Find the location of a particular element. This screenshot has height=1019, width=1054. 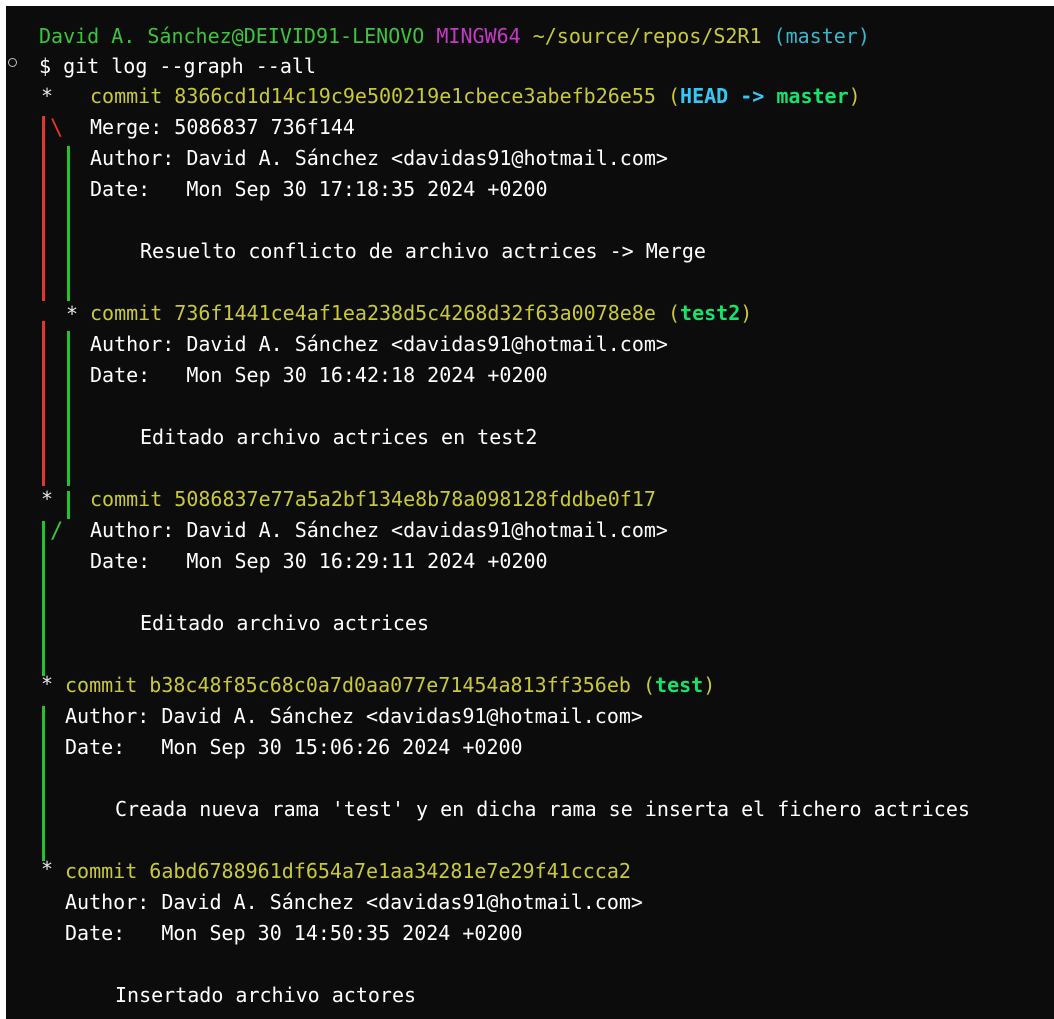

commit-message: Insertado archivo actores is located at coordinates (266, 995).